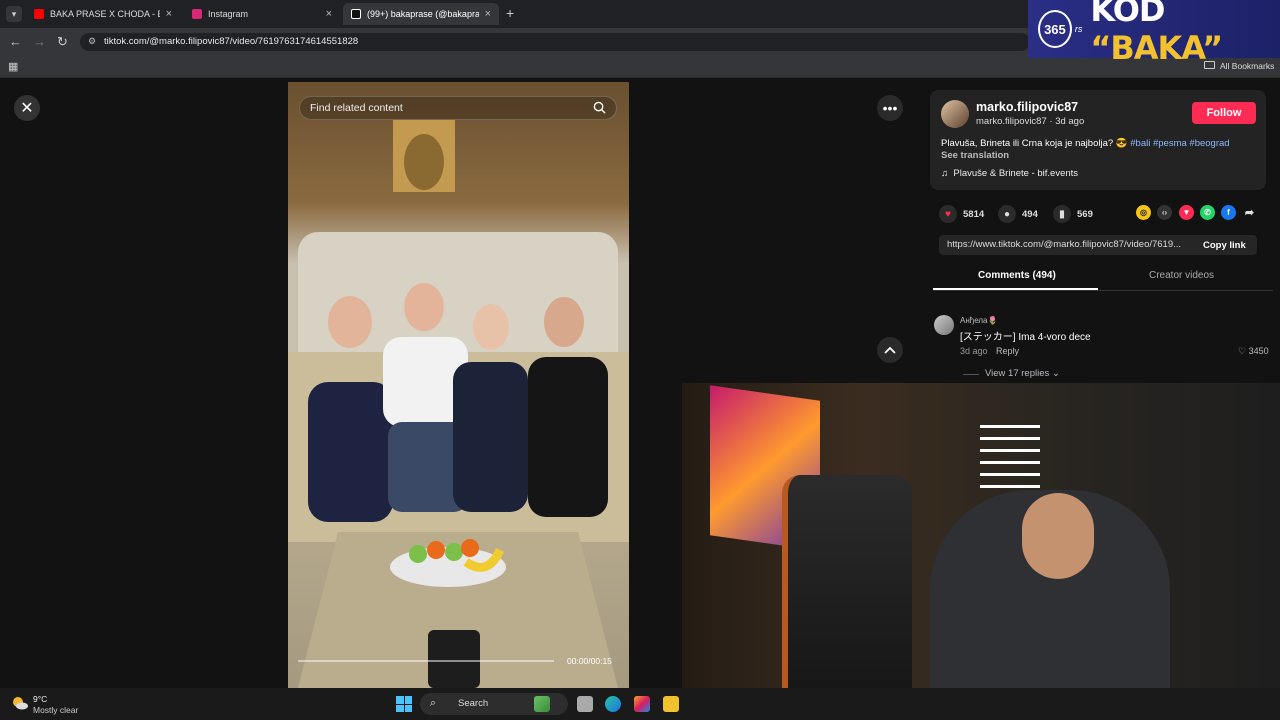 This screenshot has height=720, width=1280. I want to click on browser-tab-tiktok: (99+) bakaprase (@bakaprase) | ×, so click(421, 14).